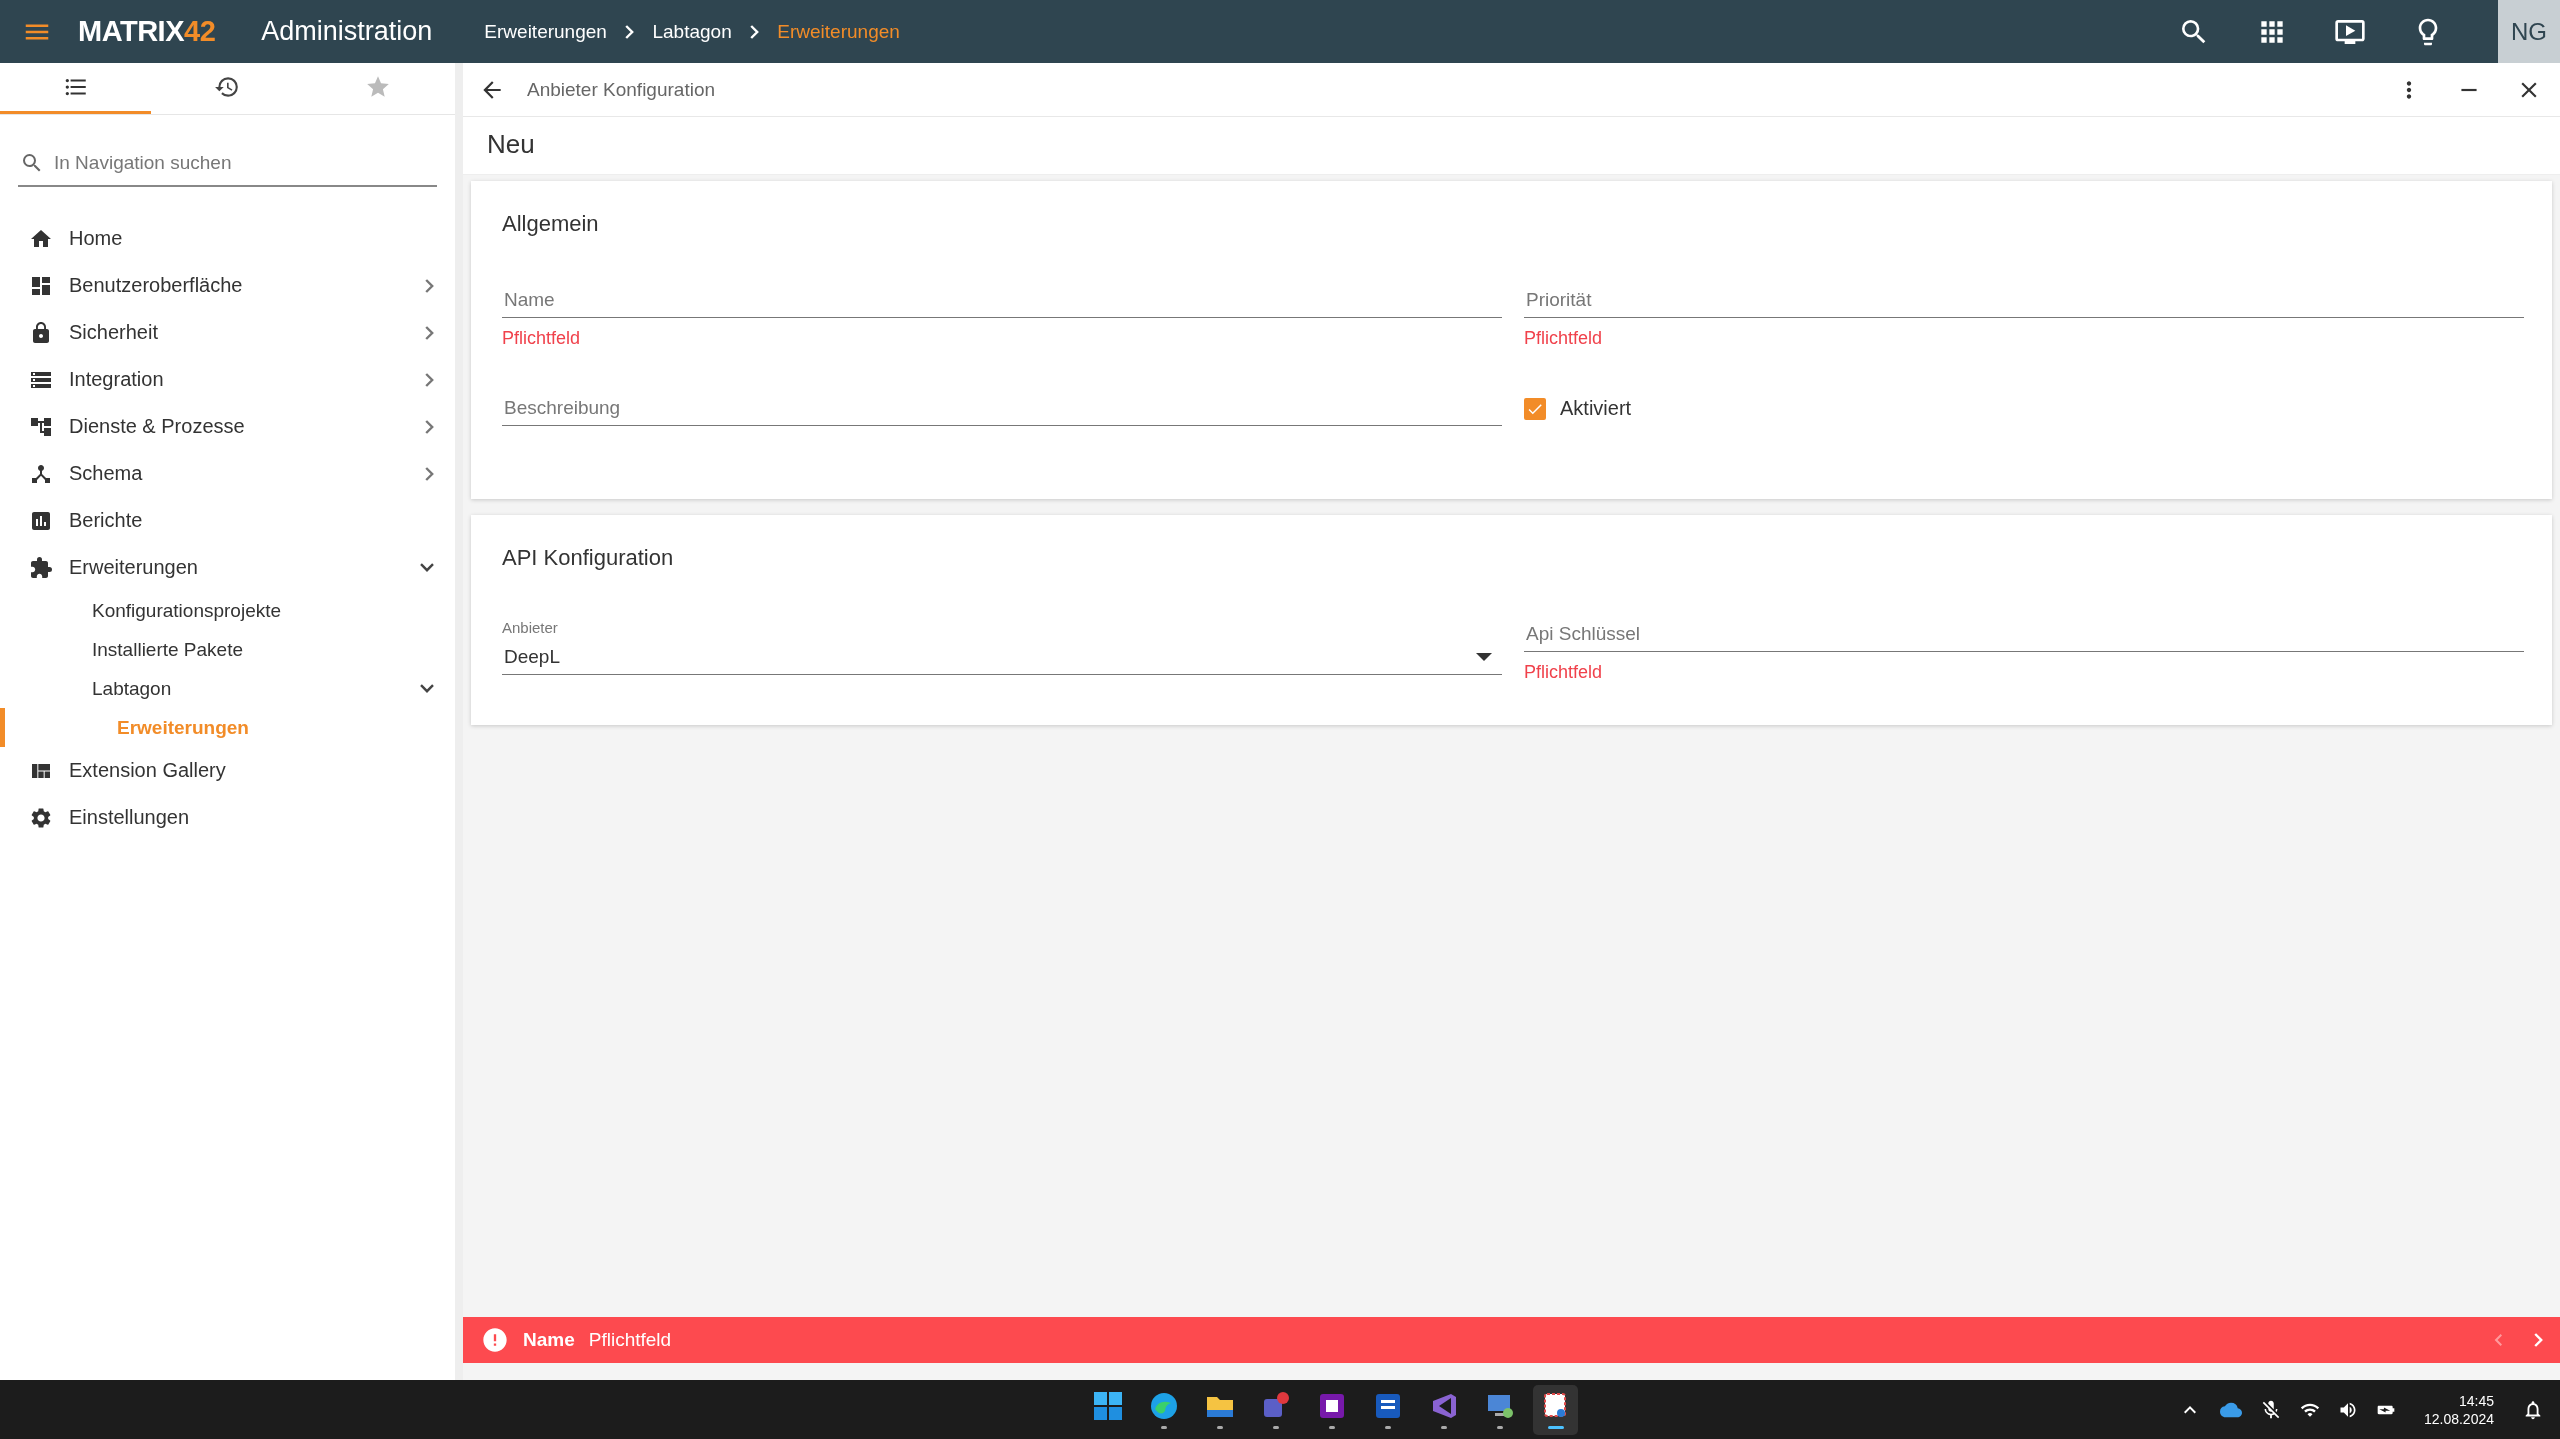 This screenshot has height=1439, width=2560. What do you see at coordinates (147, 31) in the screenshot?
I see `logo: MATRIX42` at bounding box center [147, 31].